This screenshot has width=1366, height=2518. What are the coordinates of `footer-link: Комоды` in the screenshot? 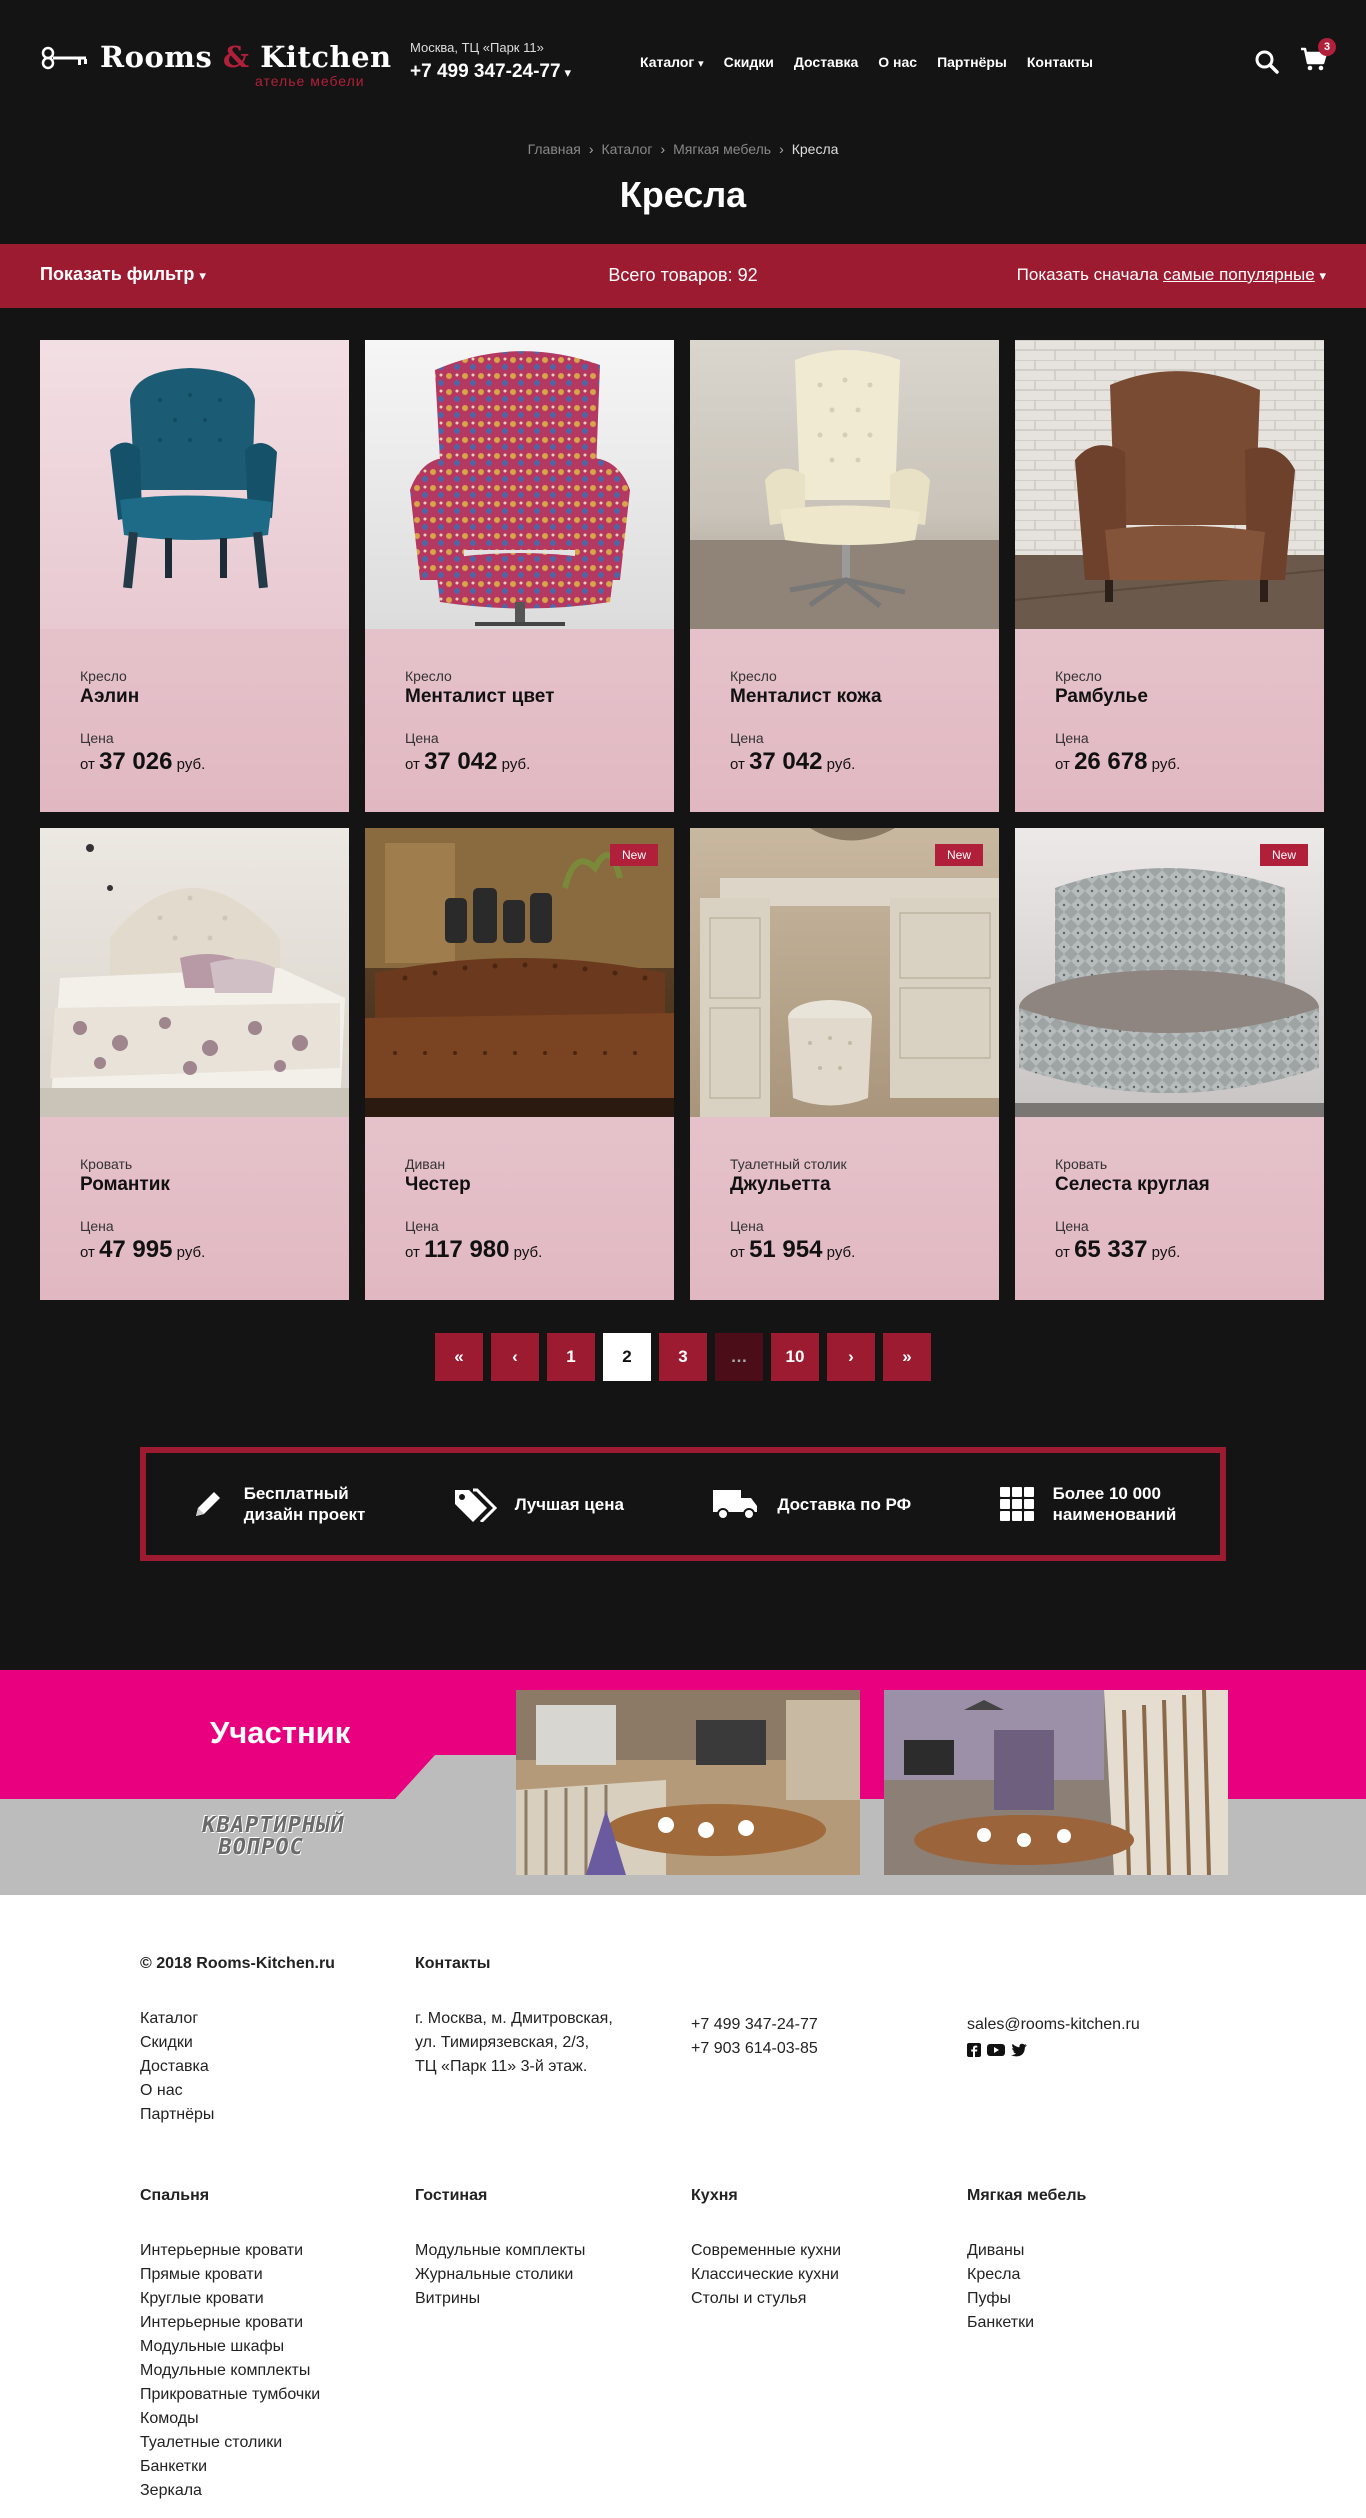 It's located at (230, 2419).